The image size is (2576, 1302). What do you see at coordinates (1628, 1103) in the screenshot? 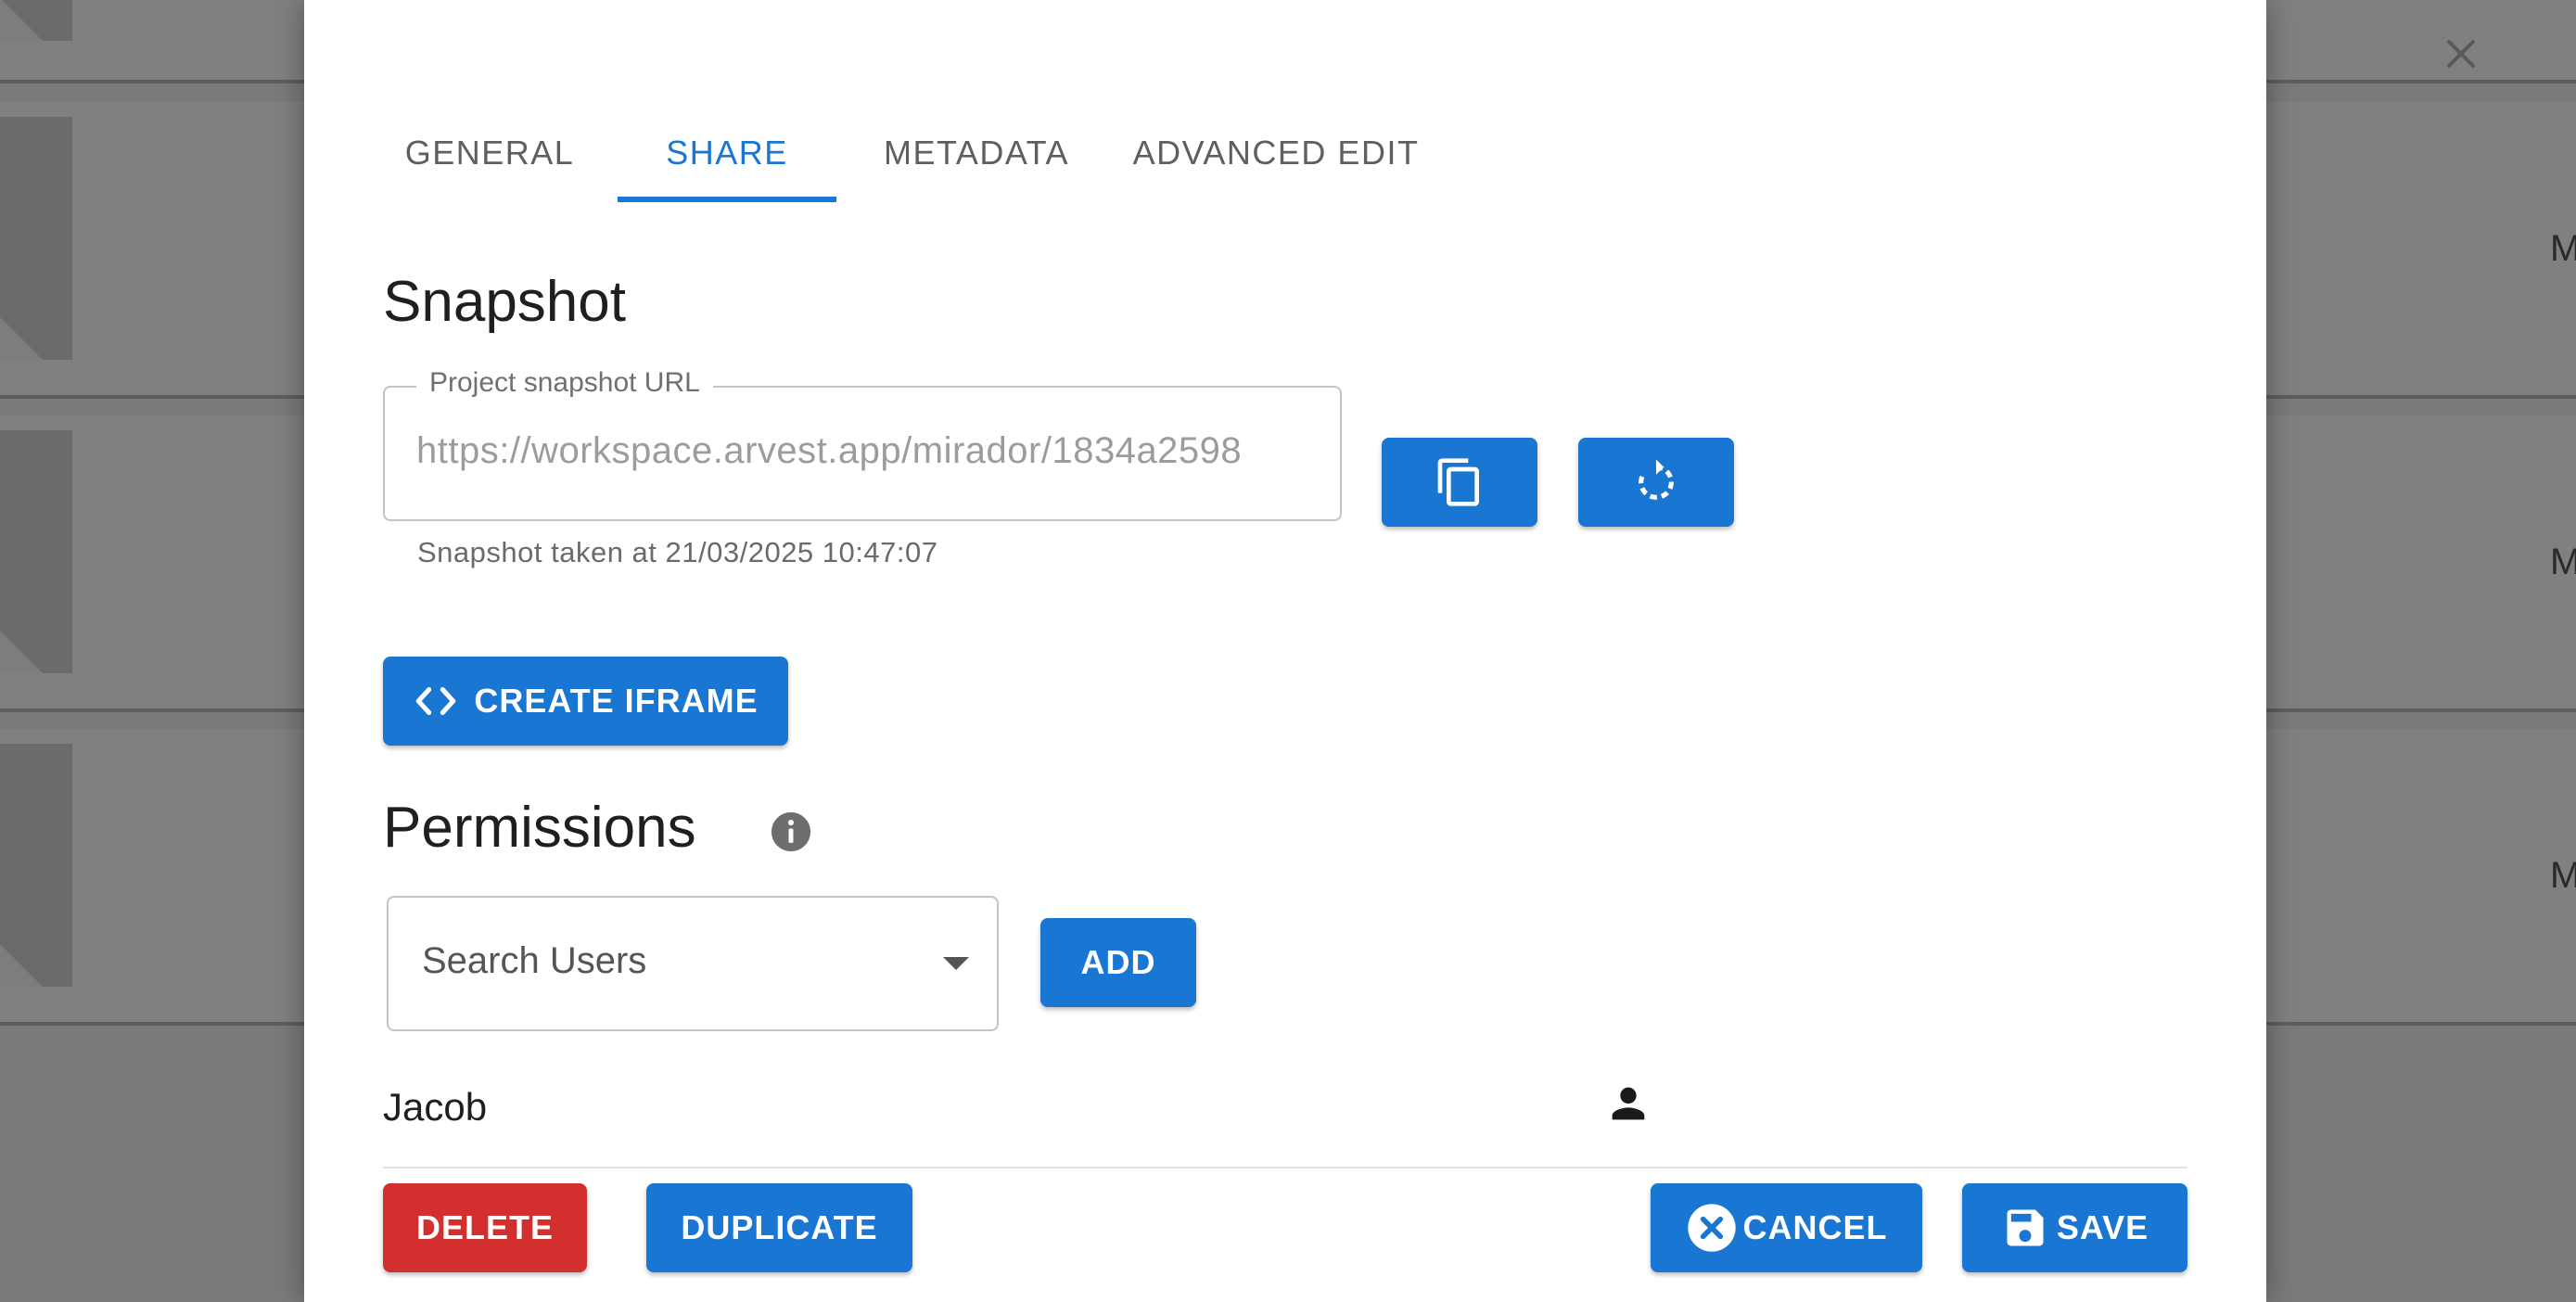
I see `person-icon` at bounding box center [1628, 1103].